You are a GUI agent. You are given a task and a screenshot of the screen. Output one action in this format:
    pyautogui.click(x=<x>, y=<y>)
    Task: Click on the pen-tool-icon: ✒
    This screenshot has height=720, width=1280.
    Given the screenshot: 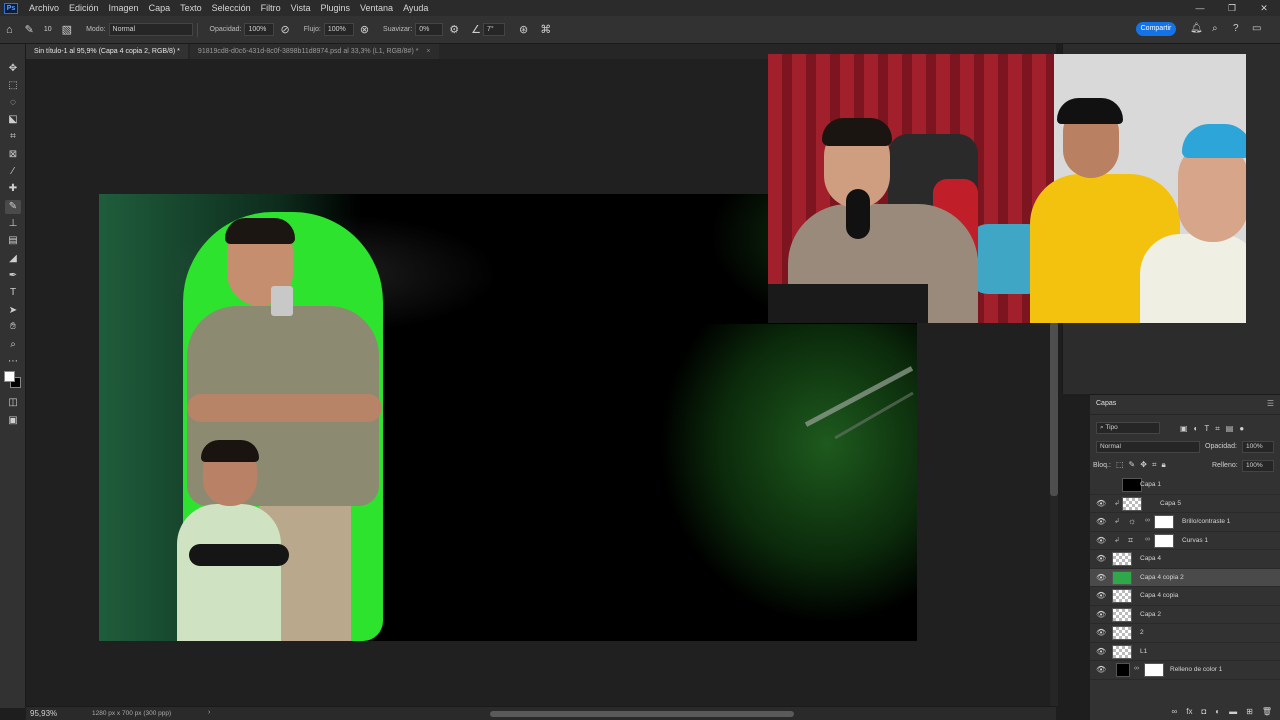 What is the action you would take?
    pyautogui.click(x=13, y=276)
    